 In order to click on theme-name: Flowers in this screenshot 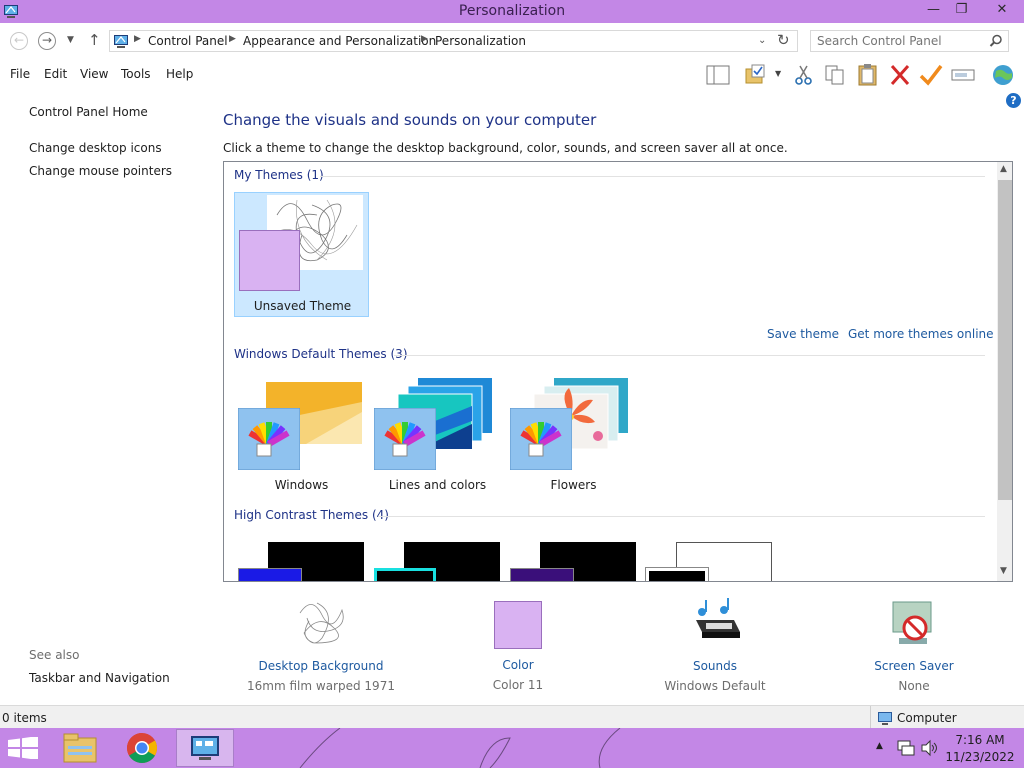, I will do `click(573, 485)`.